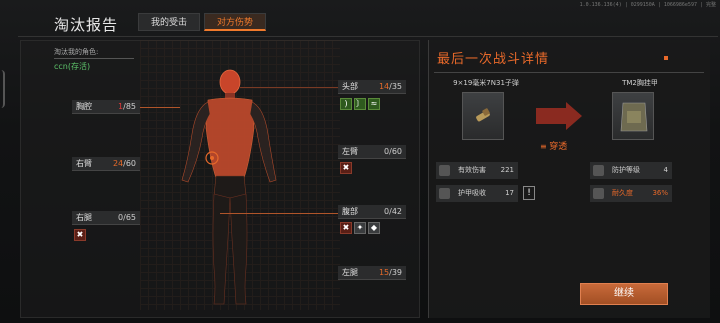 The height and width of the screenshot is (323, 720). Describe the element at coordinates (477, 170) in the screenshot. I see `stat-damage: 有效伤害 221` at that location.